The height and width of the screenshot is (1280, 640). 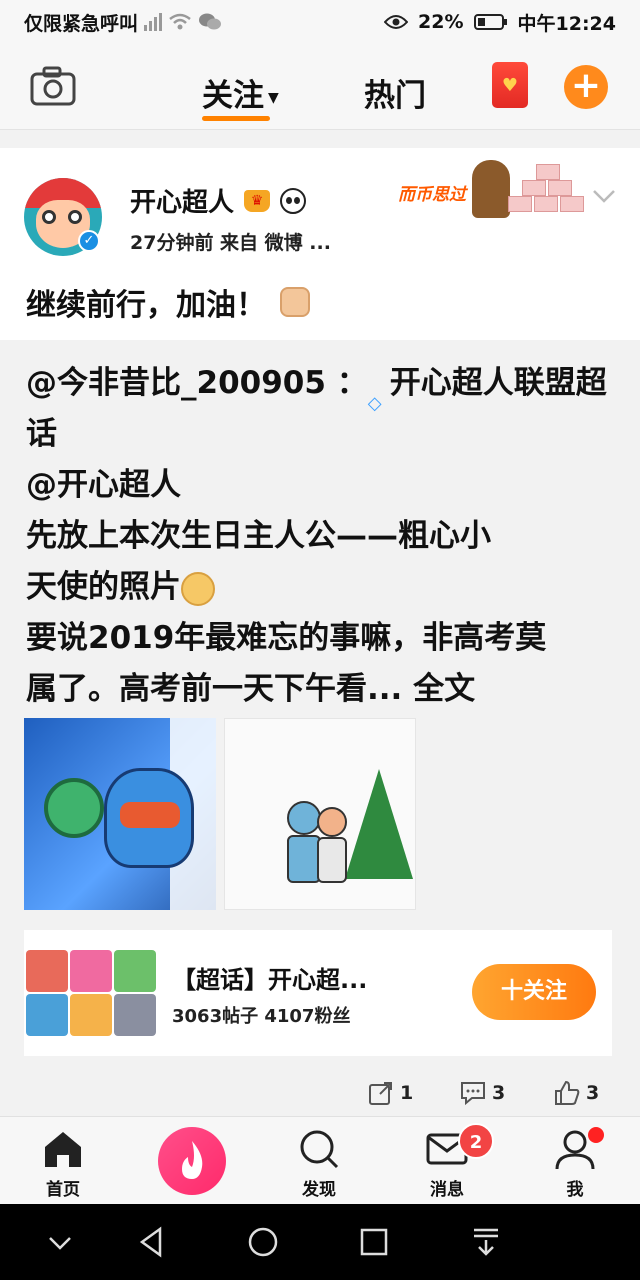 What do you see at coordinates (486, 1242) in the screenshot?
I see `notification-pull-icon` at bounding box center [486, 1242].